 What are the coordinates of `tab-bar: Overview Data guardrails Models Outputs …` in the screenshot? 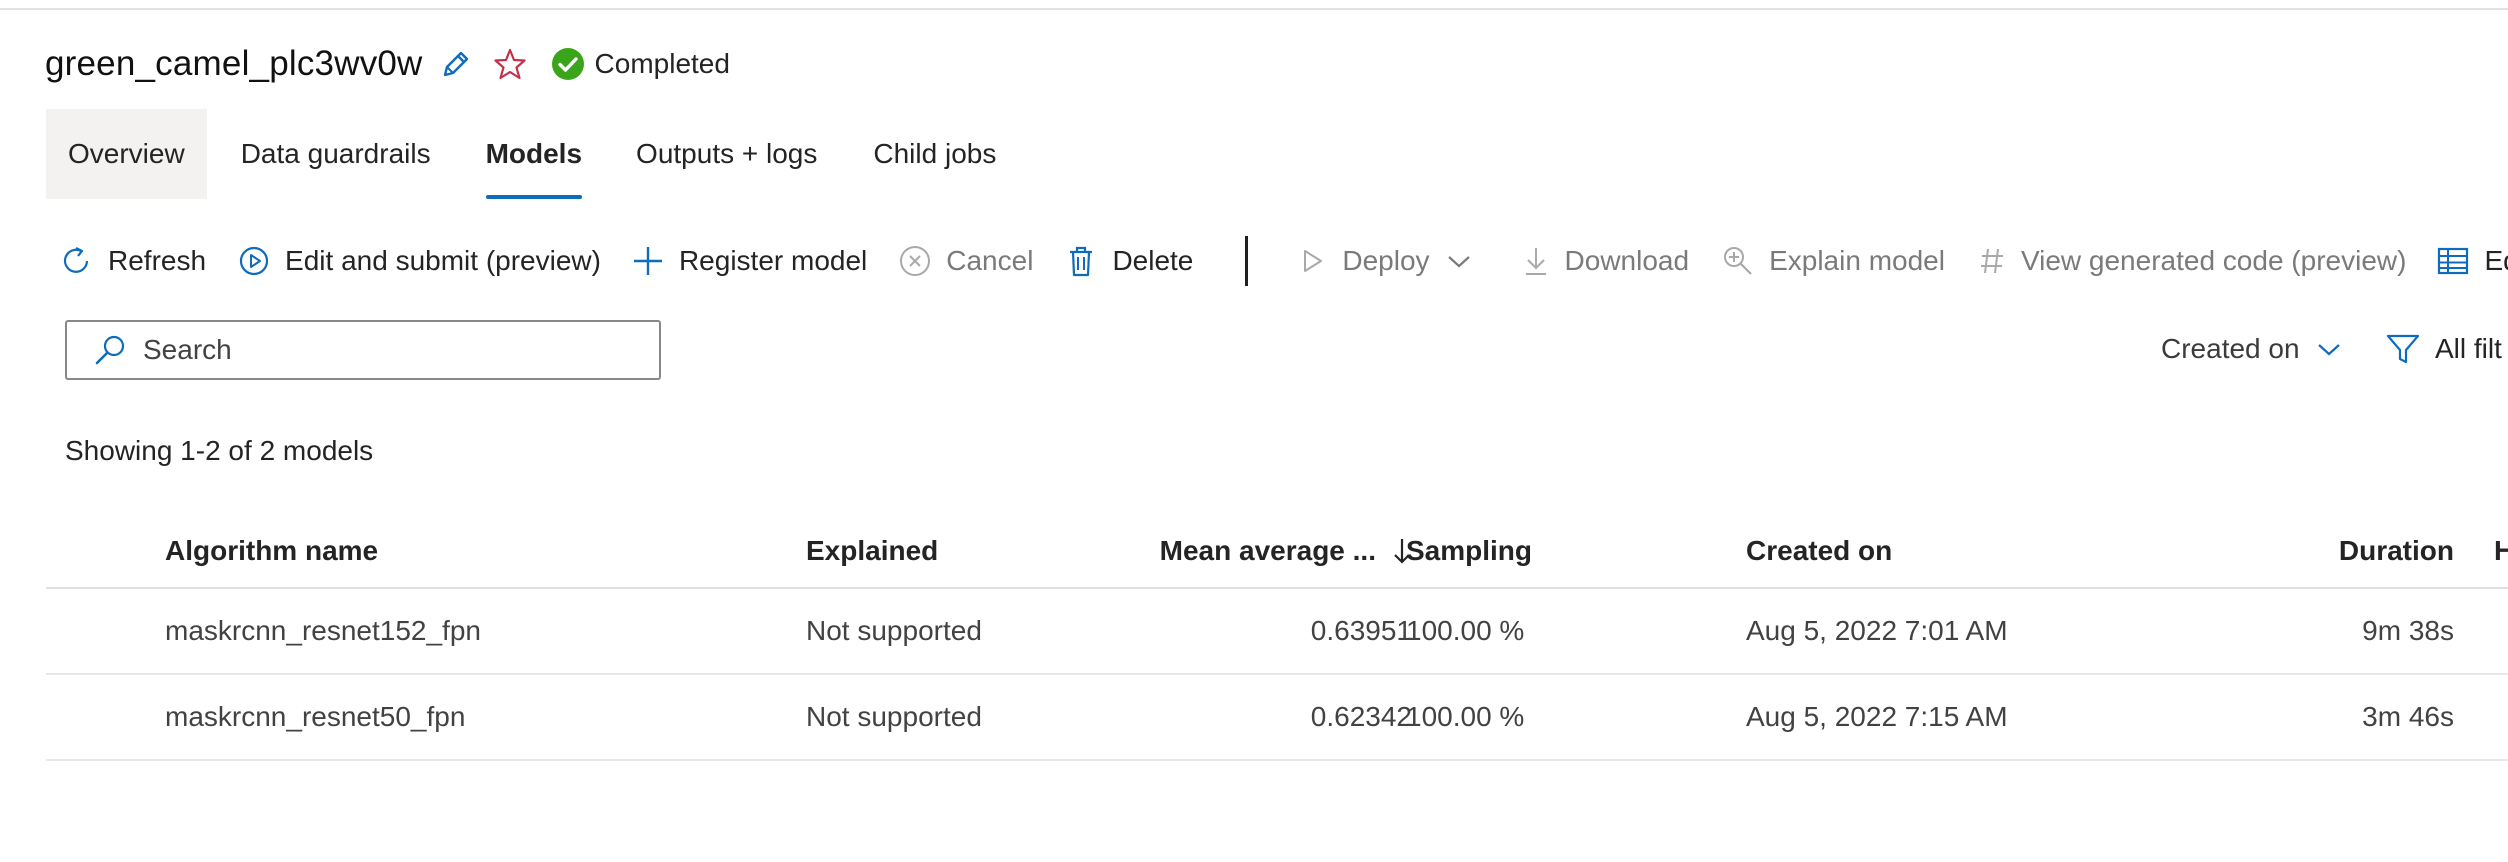 It's located at (521, 154).